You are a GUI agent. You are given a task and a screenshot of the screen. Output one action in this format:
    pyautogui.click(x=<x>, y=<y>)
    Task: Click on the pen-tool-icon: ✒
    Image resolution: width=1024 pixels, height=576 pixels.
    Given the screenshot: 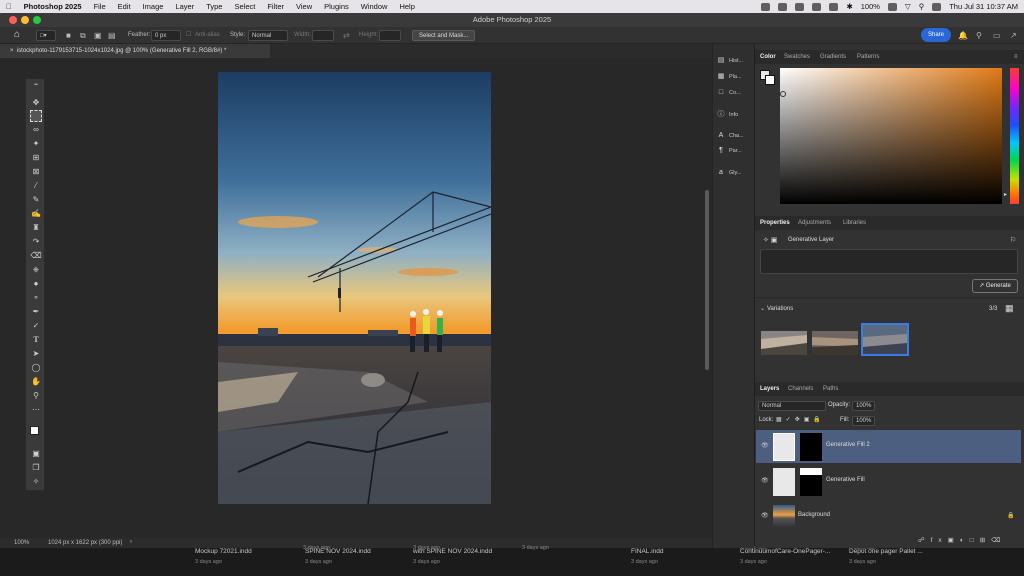 What is the action you would take?
    pyautogui.click(x=36, y=312)
    